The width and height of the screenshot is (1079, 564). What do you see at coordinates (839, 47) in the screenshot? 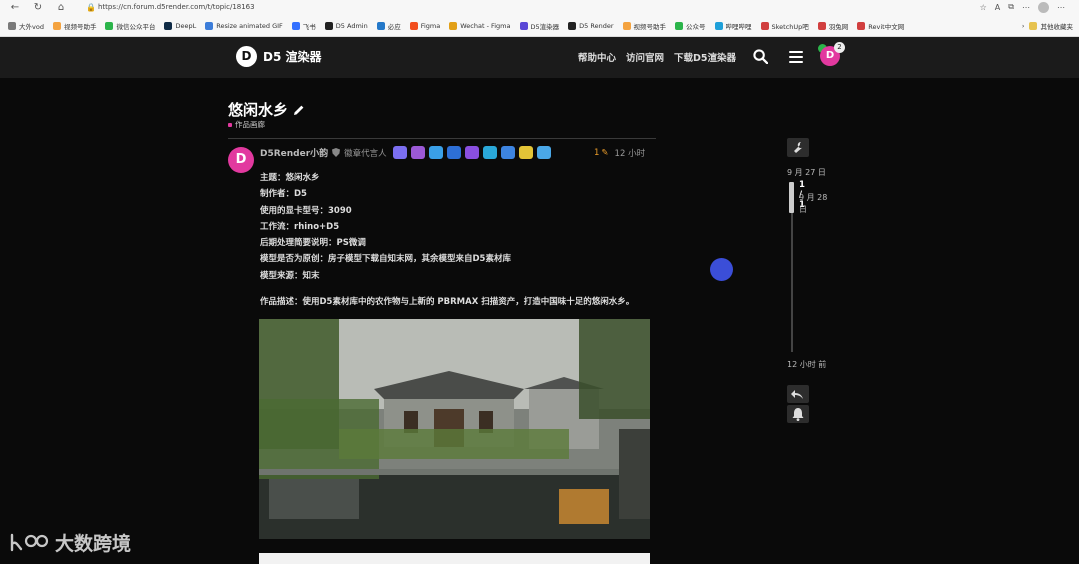
I see `notification-badge: 2` at bounding box center [839, 47].